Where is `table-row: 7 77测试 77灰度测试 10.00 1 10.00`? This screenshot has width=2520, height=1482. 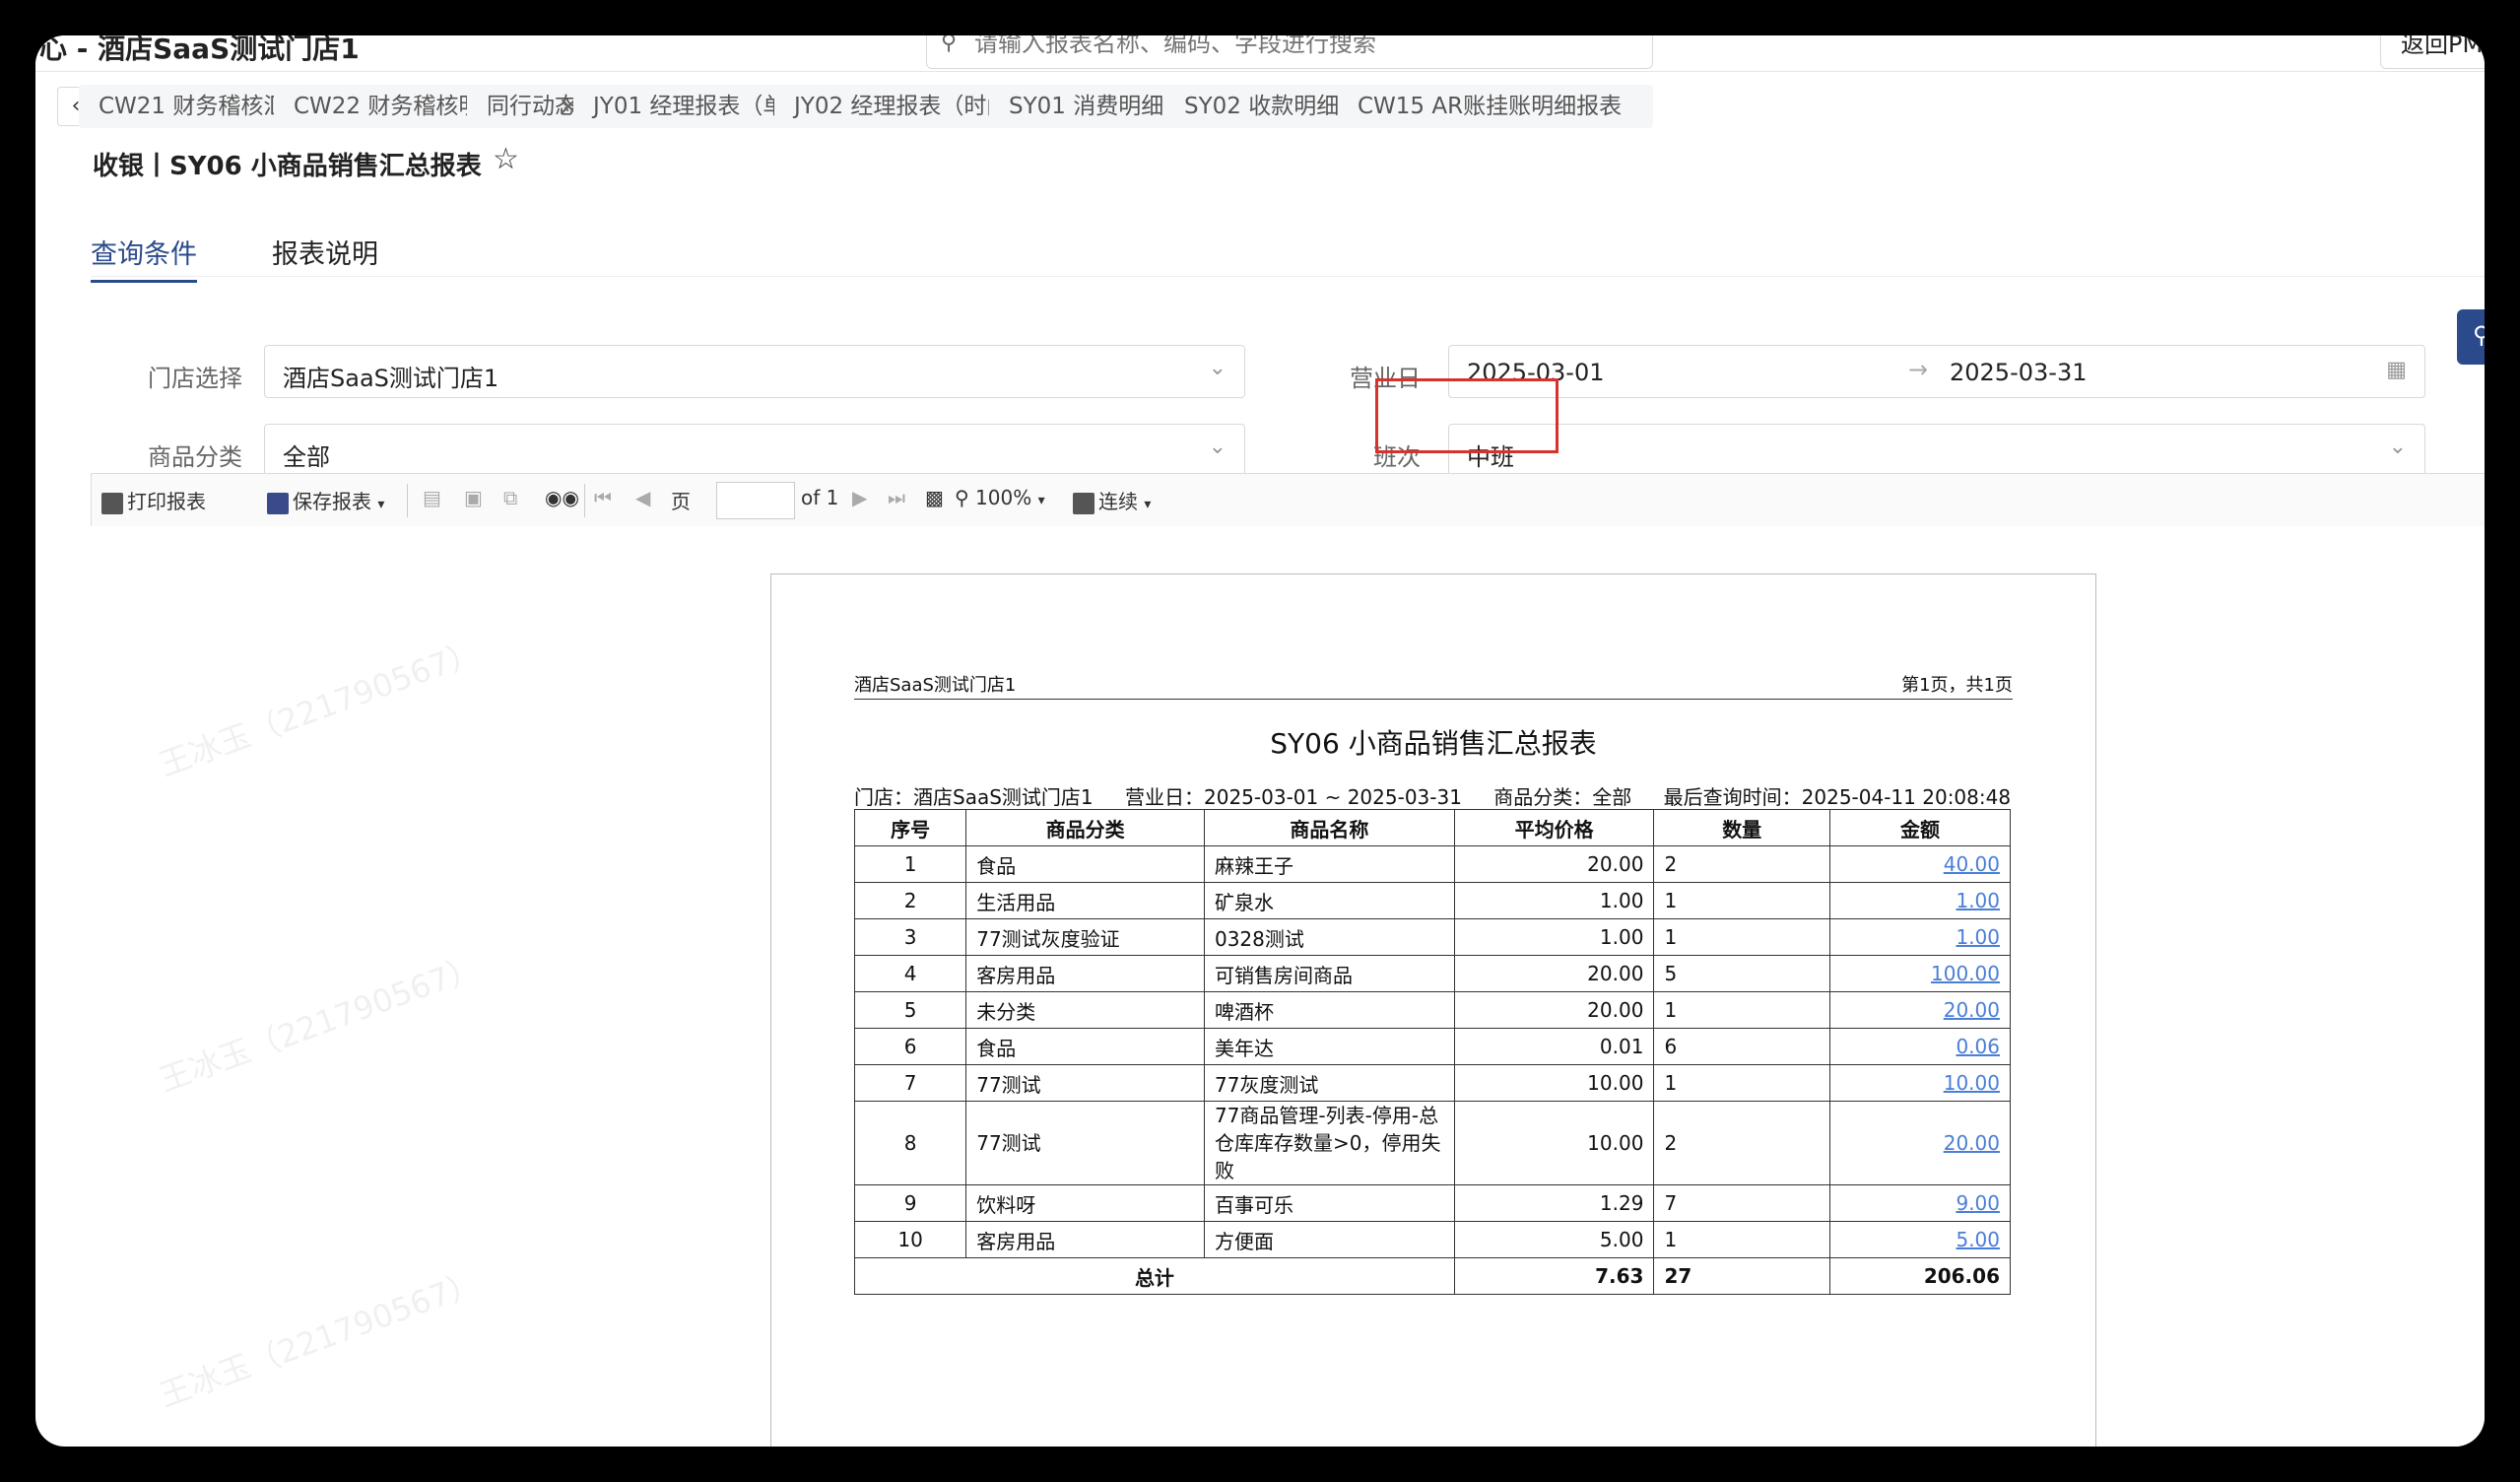 table-row: 7 77测试 77灰度测试 10.00 1 10.00 is located at coordinates (1432, 1083).